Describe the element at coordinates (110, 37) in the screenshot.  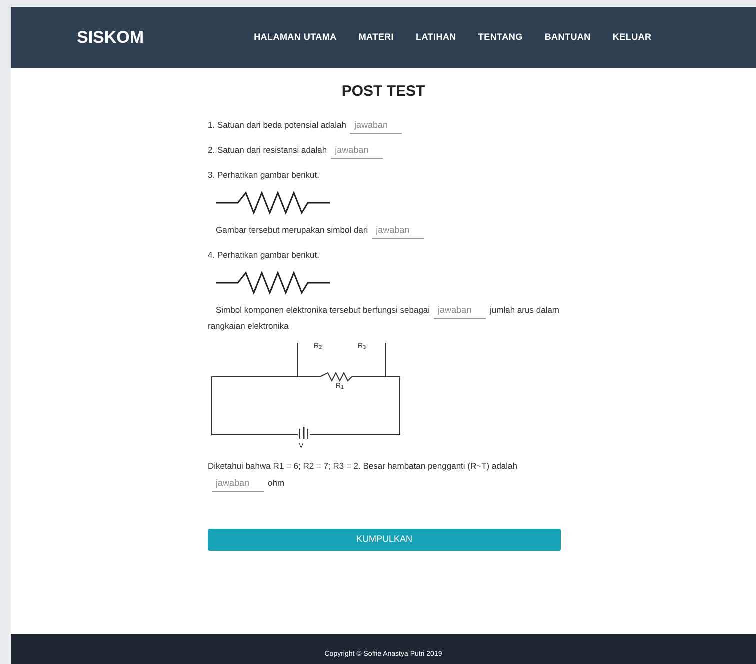
I see `brand-logo: SISKOM` at that location.